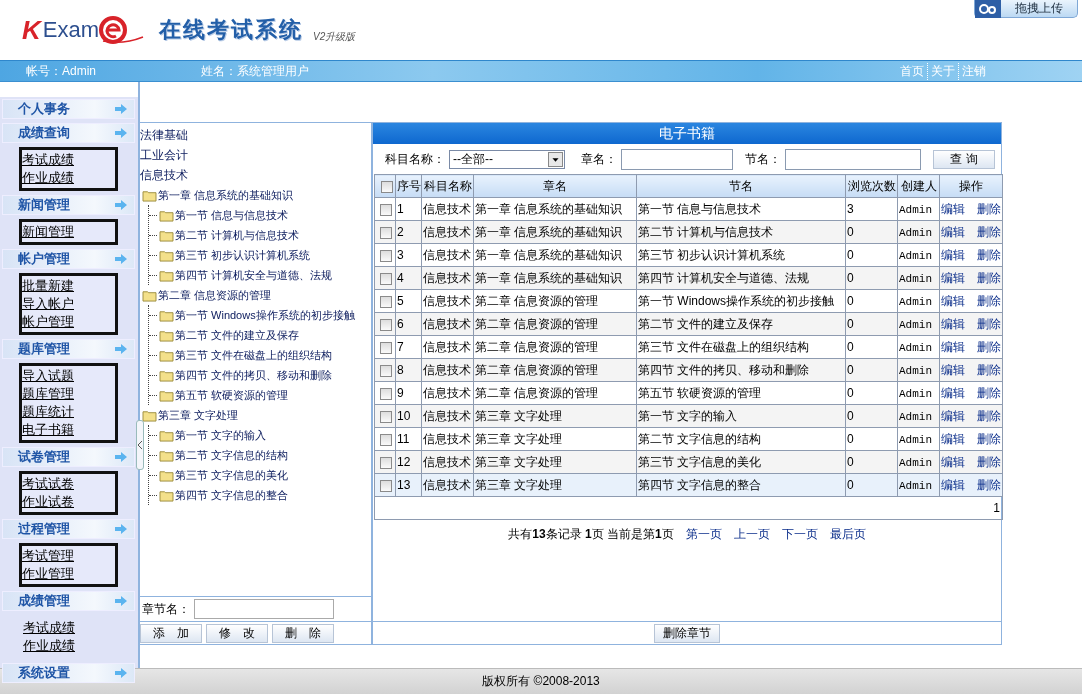  Describe the element at coordinates (68, 673) in the screenshot. I see `sidebar-header: 系统设置` at that location.